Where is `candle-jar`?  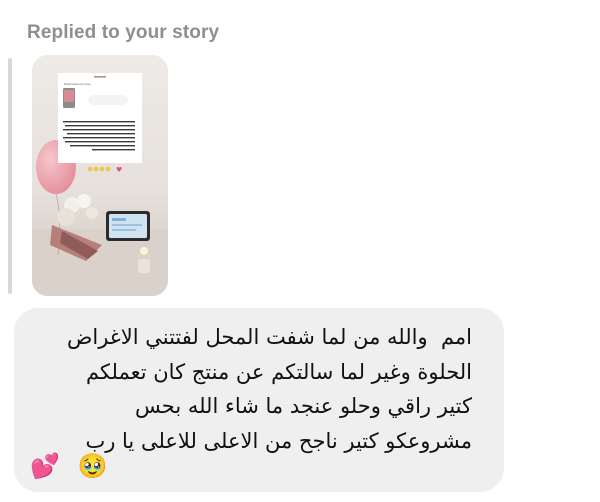
candle-jar is located at coordinates (144, 266).